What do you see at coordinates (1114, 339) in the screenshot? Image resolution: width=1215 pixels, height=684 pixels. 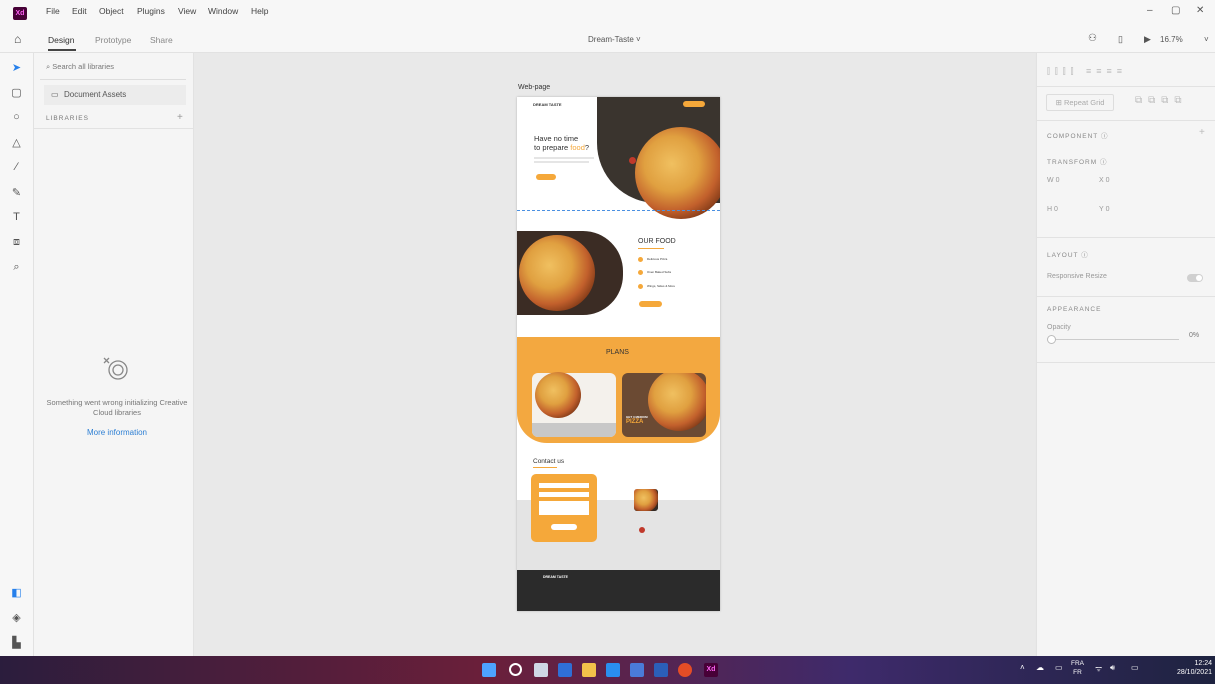 I see `opacity-slider` at bounding box center [1114, 339].